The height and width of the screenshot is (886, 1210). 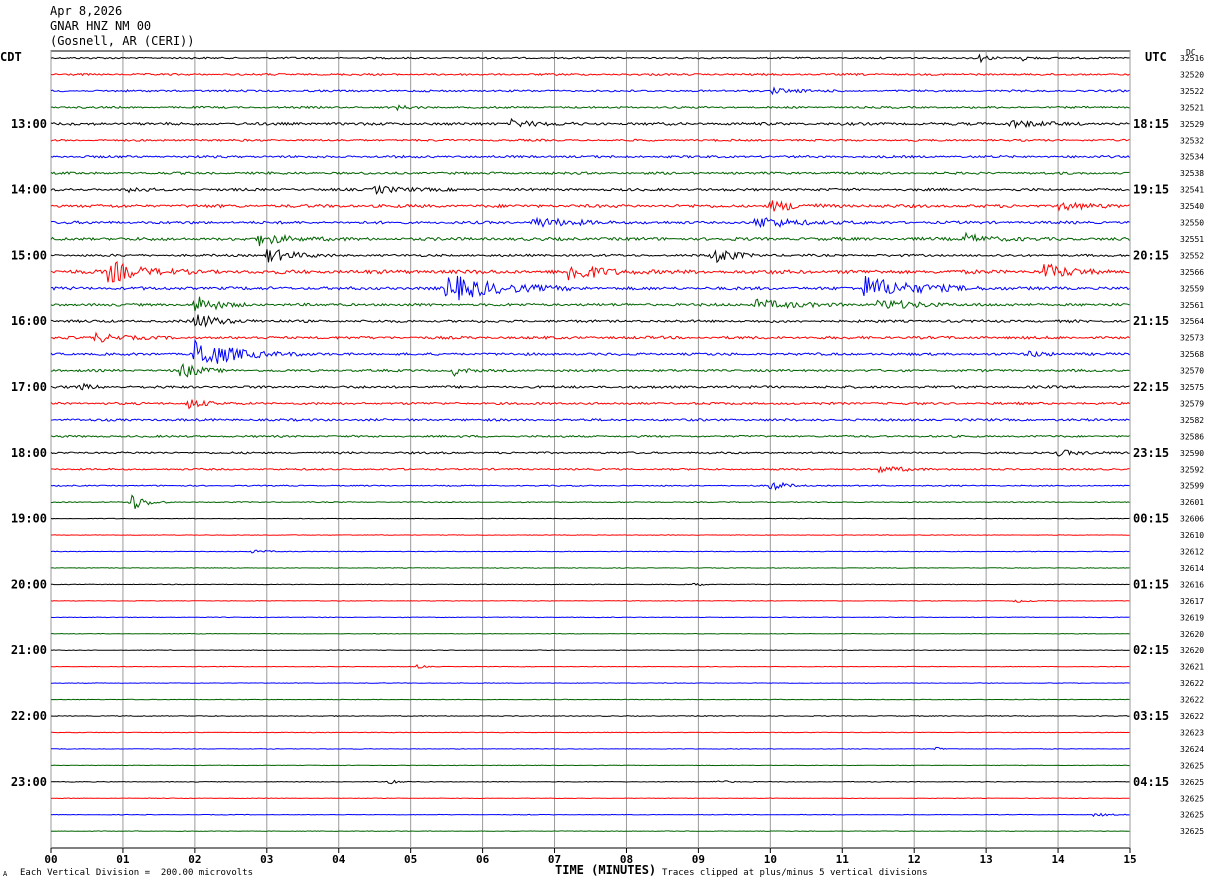 What do you see at coordinates (1192, 288) in the screenshot?
I see `dc-offset-label: 32559` at bounding box center [1192, 288].